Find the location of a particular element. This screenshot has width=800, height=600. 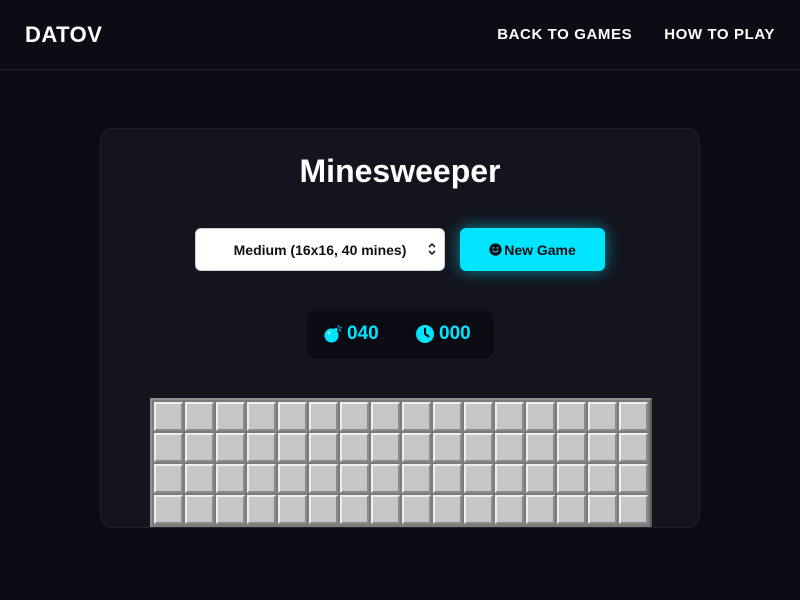

clock-icon is located at coordinates (425, 334).